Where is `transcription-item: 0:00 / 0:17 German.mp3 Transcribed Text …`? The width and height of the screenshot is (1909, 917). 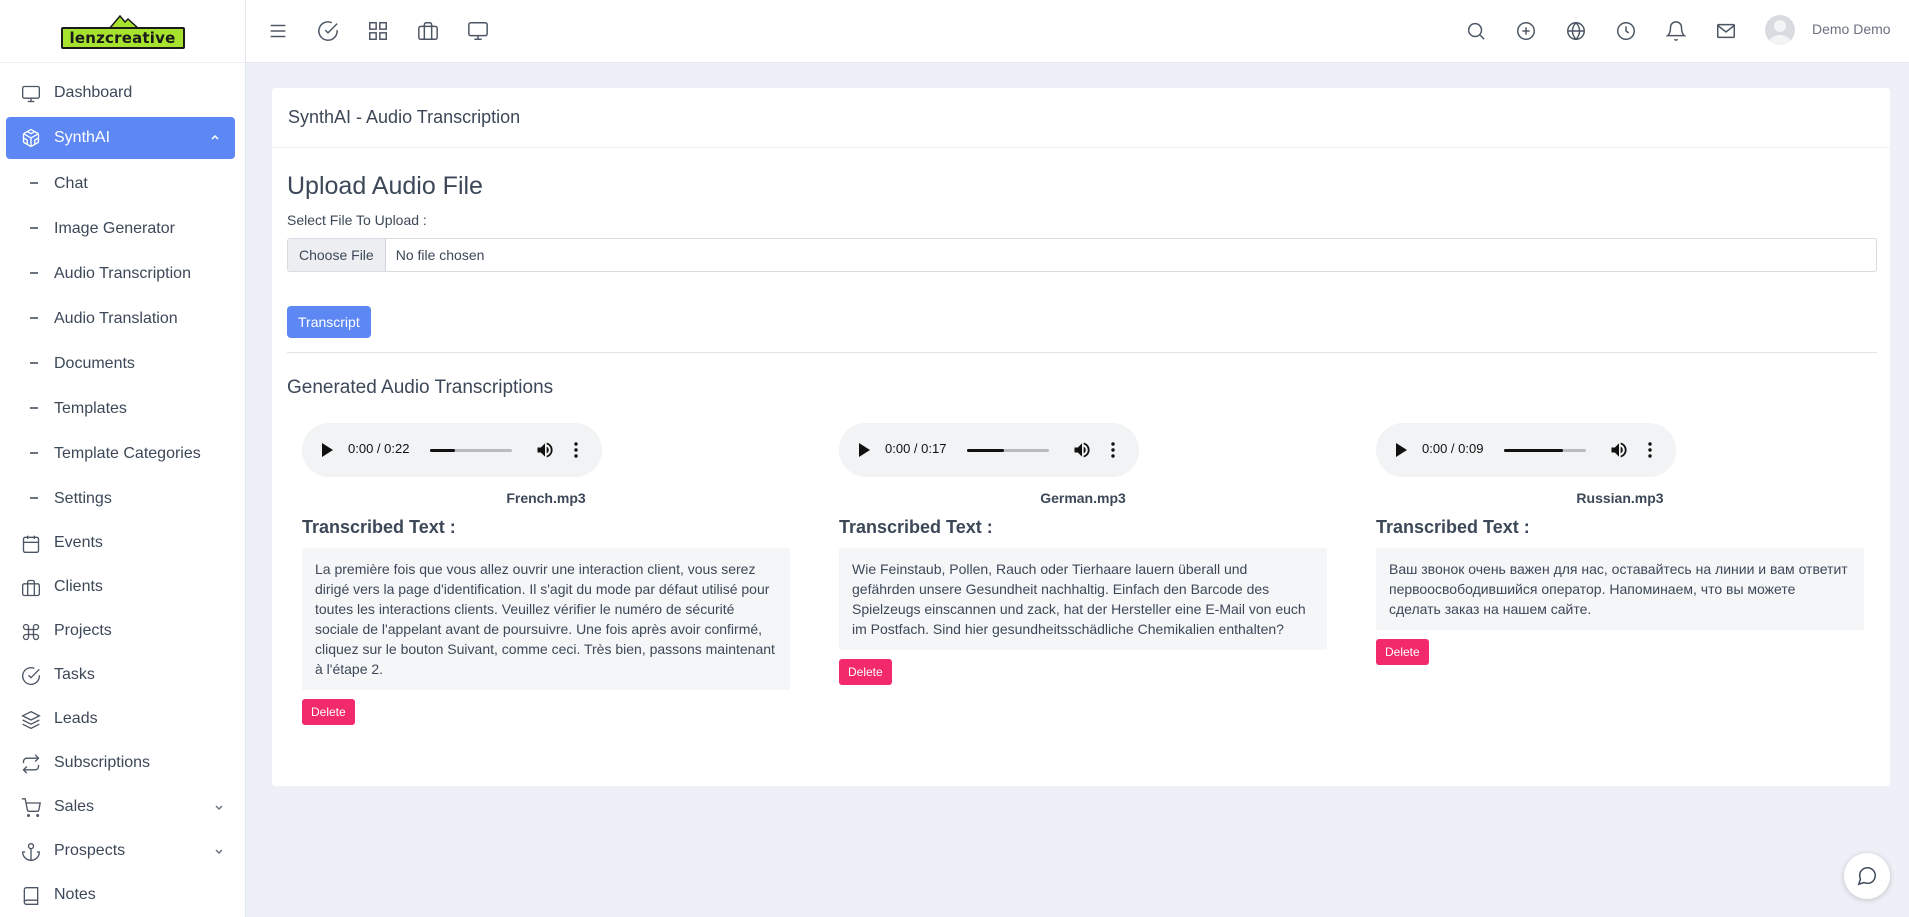 transcription-item: 0:00 / 0:17 German.mp3 Transcribed Text … is located at coordinates (1083, 554).